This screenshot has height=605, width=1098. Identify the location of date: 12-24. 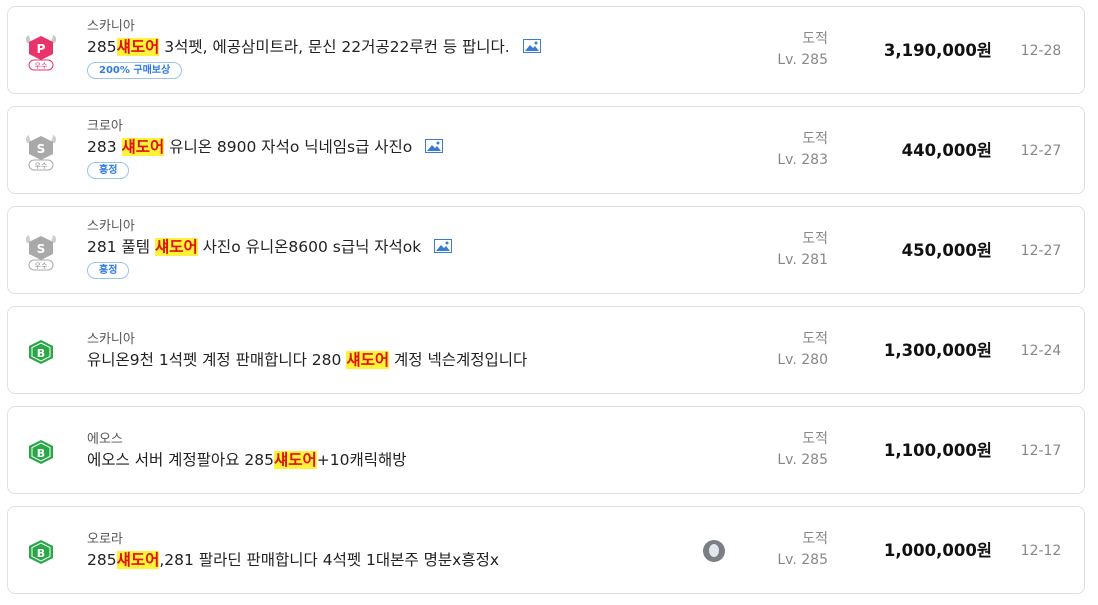
(1041, 351).